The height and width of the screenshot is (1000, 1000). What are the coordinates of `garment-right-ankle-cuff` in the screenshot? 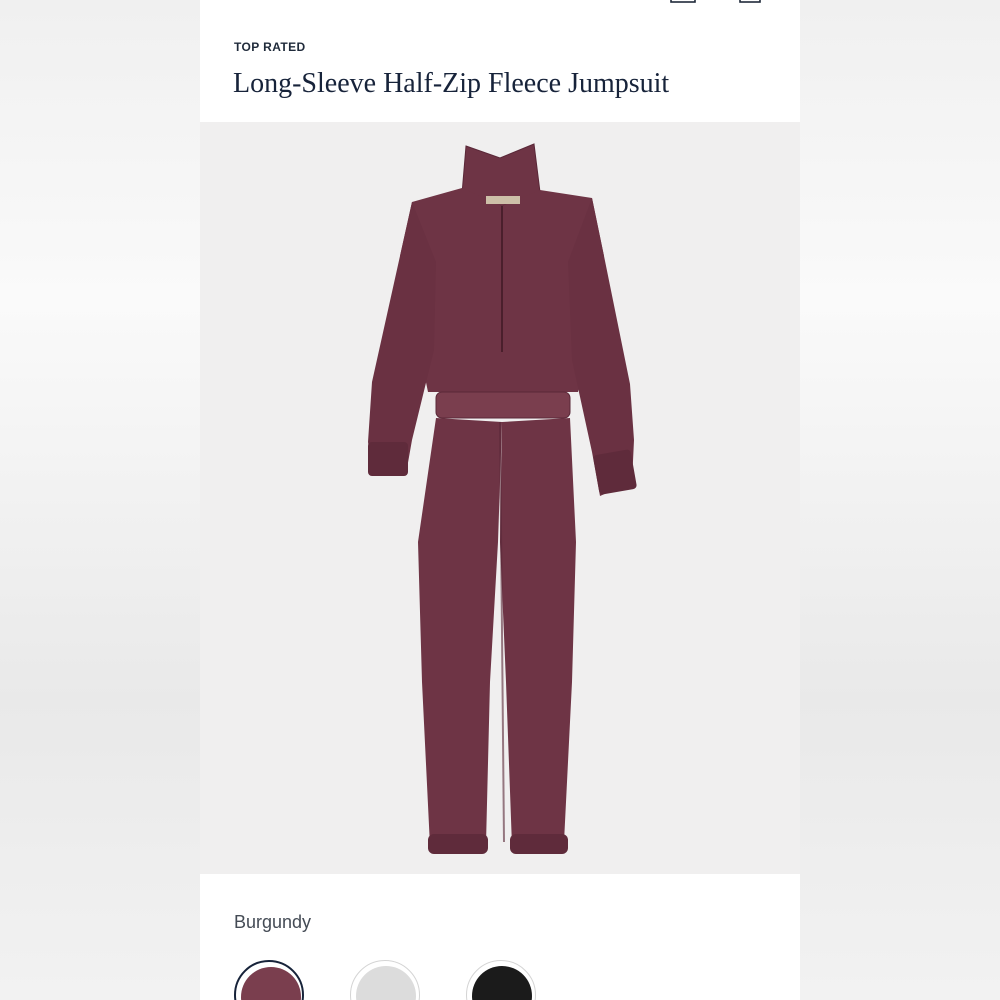 It's located at (539, 844).